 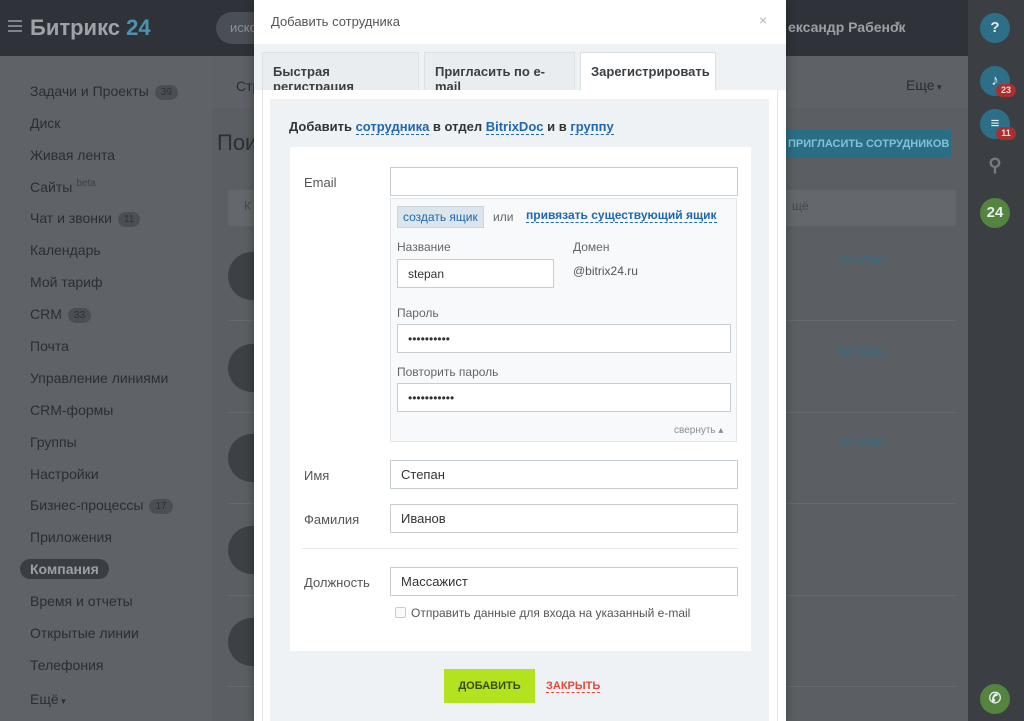 What do you see at coordinates (698, 430) in the screenshot?
I see `collapse-link: свернуть ▴` at bounding box center [698, 430].